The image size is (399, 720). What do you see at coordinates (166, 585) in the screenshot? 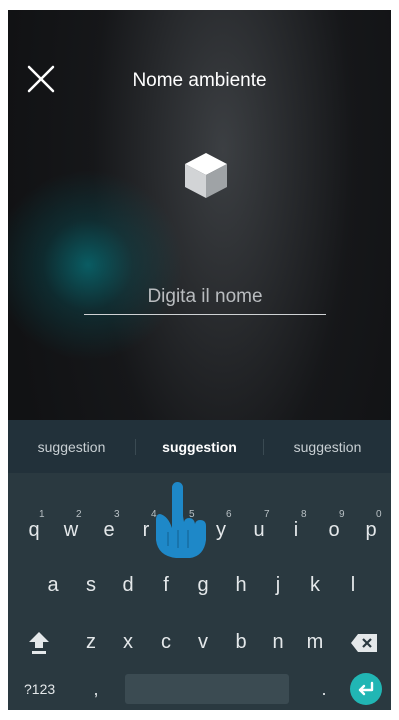
I see `key-f: f` at bounding box center [166, 585].